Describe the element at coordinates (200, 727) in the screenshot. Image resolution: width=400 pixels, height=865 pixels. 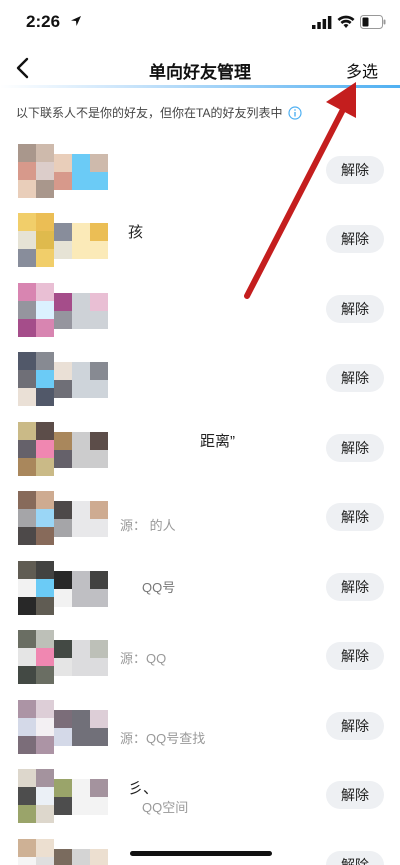
I see `contact-row: 源：QQ号查找 解除` at that location.